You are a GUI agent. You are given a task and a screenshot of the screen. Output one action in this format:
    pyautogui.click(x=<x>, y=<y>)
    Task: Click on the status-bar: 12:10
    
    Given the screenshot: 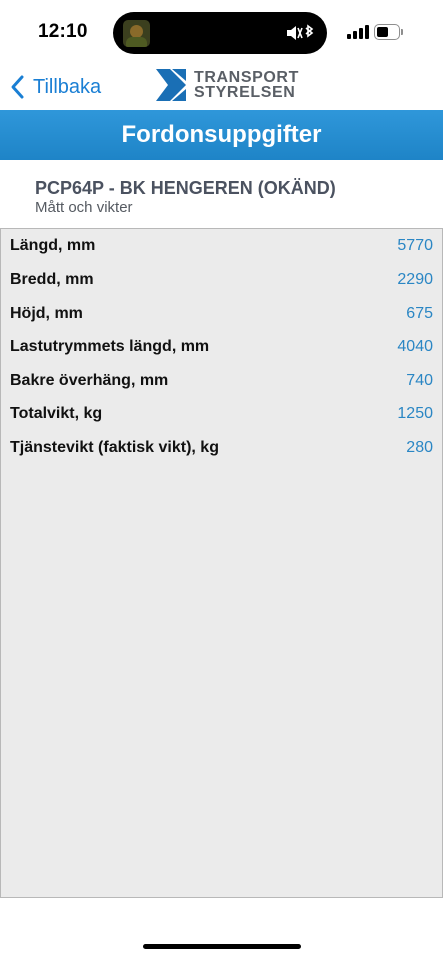 What is the action you would take?
    pyautogui.click(x=221, y=32)
    